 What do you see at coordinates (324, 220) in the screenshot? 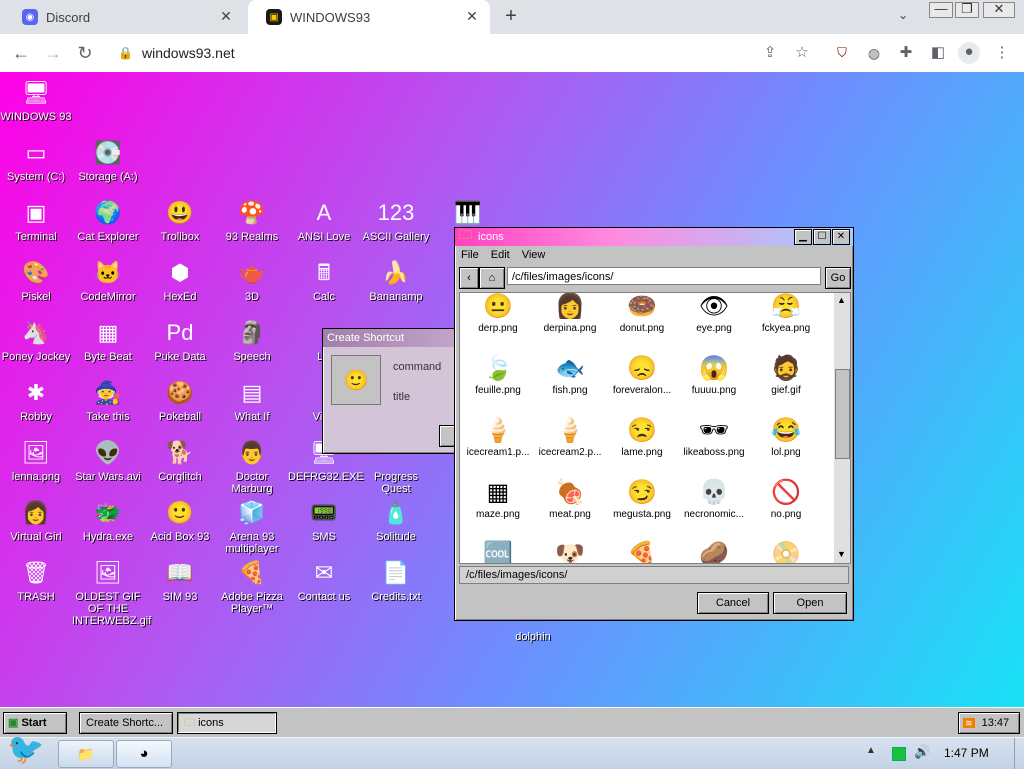
I see `desktop-icon-ansi-love: A ANSI Love` at bounding box center [324, 220].